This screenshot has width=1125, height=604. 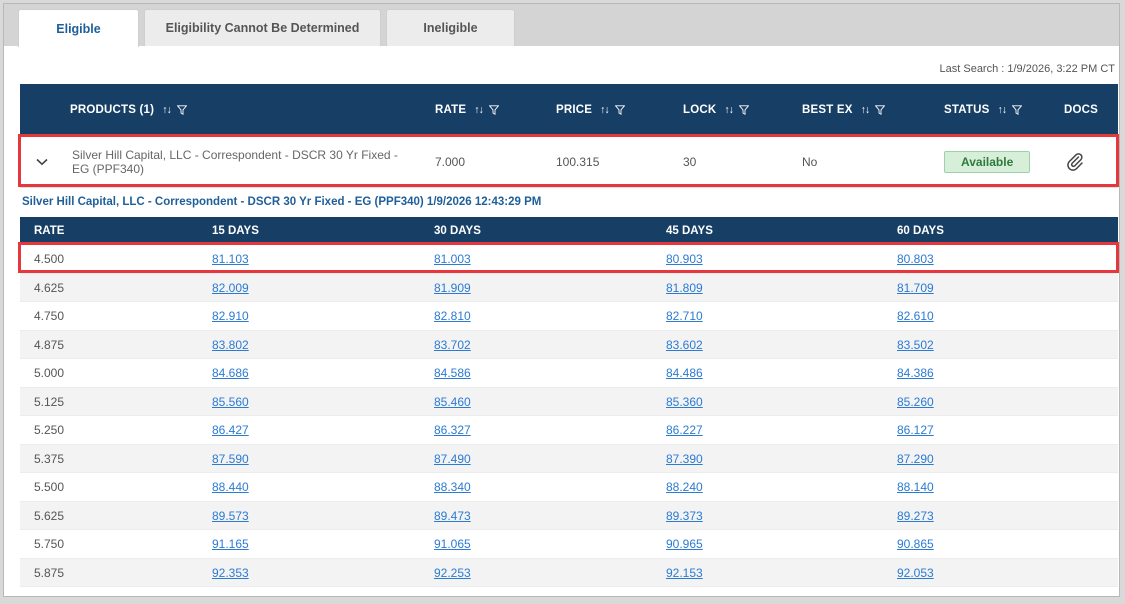 What do you see at coordinates (844, 110) in the screenshot?
I see `header-best-ex: BEST EX ↑↓` at bounding box center [844, 110].